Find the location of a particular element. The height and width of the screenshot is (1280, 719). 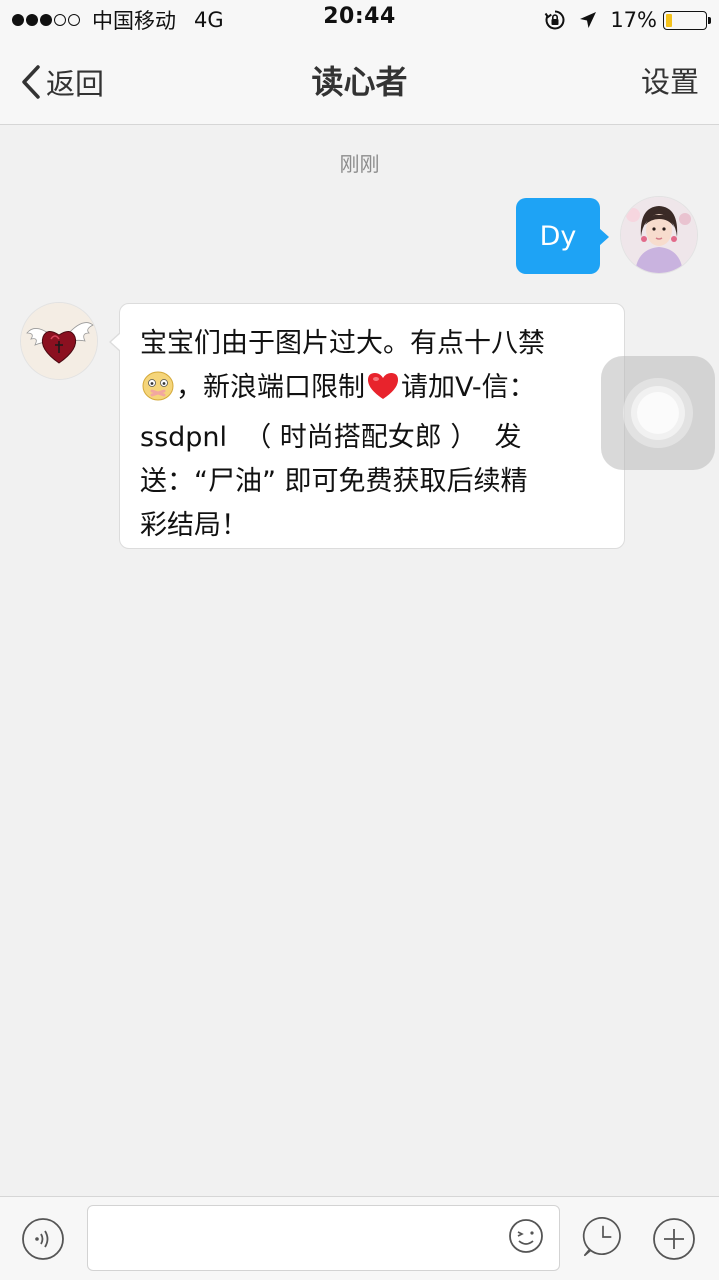

my-avatar is located at coordinates (659, 235).